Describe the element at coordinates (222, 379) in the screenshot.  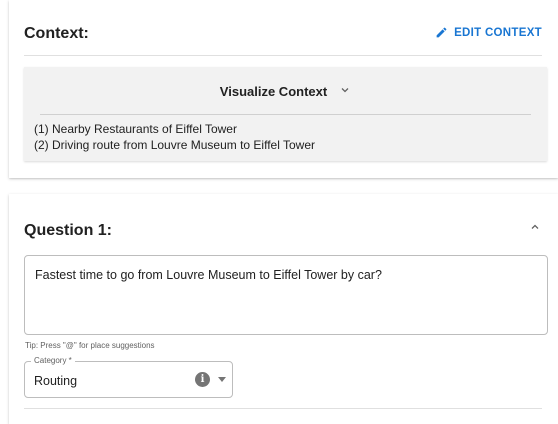
I see `caret-down-icon` at that location.